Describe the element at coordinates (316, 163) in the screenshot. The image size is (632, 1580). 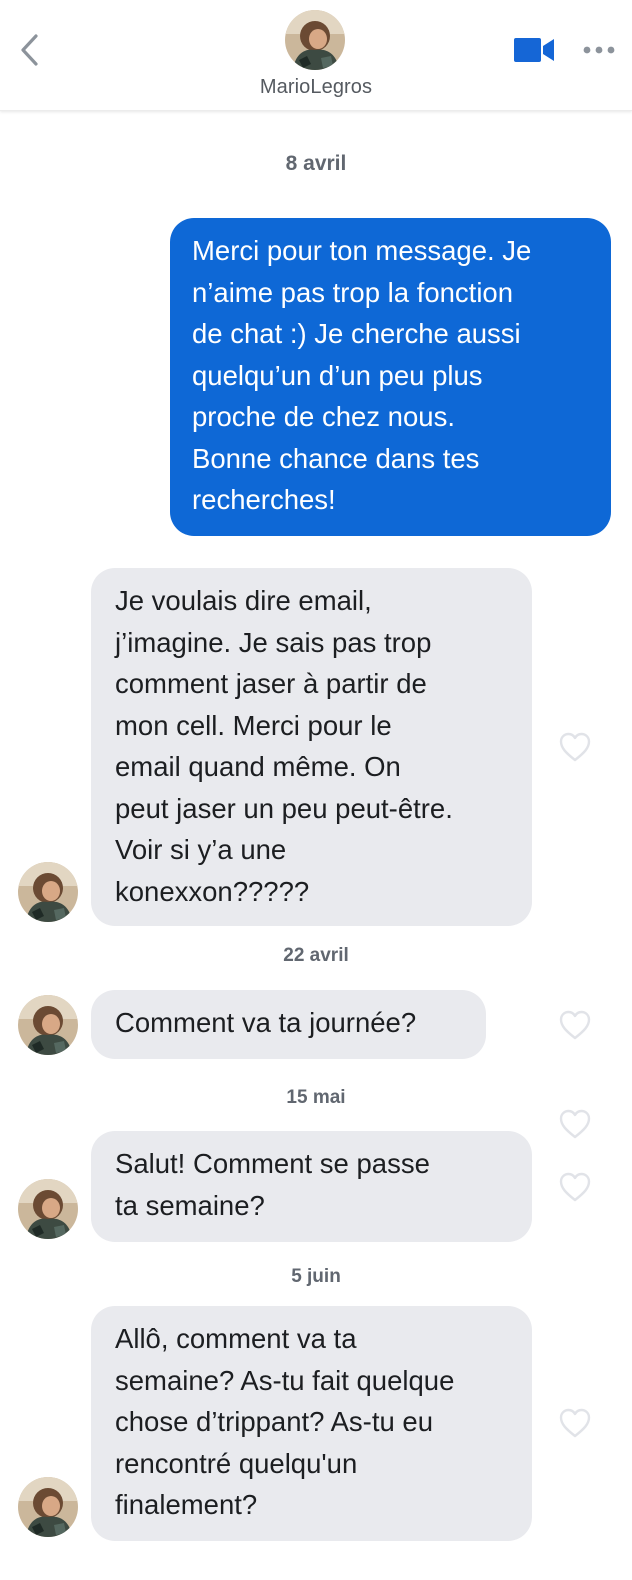
I see `date-separator: 8 avril` at that location.